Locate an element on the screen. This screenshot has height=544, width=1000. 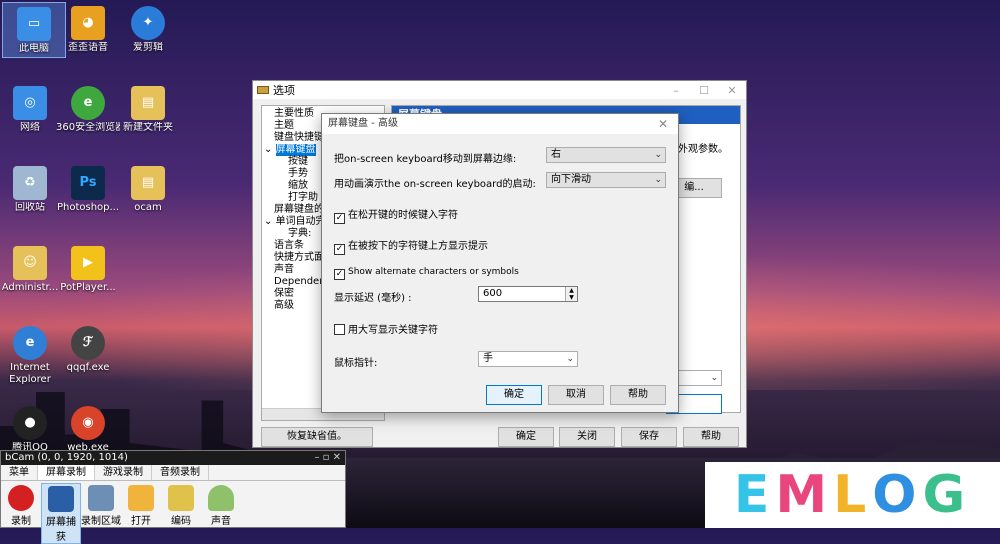
pane-description: 外观参数。 is located at coordinates (703, 149).